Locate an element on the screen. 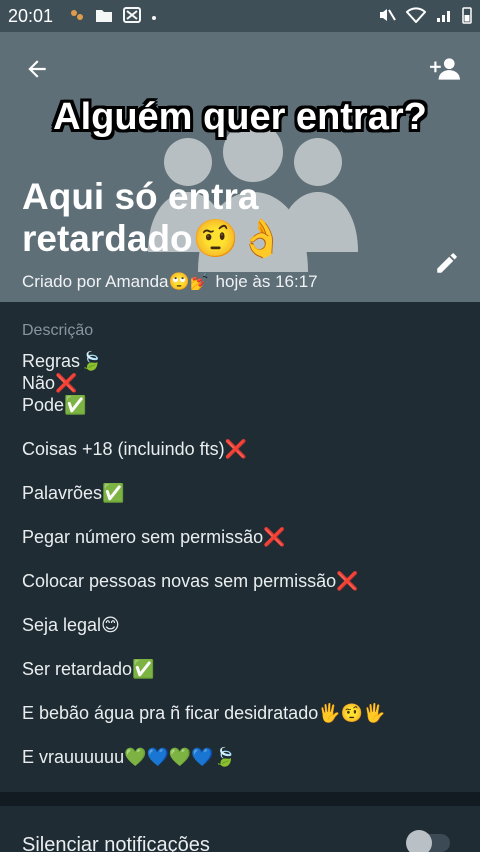 The height and width of the screenshot is (852, 480). mute-notifications-toggle is located at coordinates (428, 841).